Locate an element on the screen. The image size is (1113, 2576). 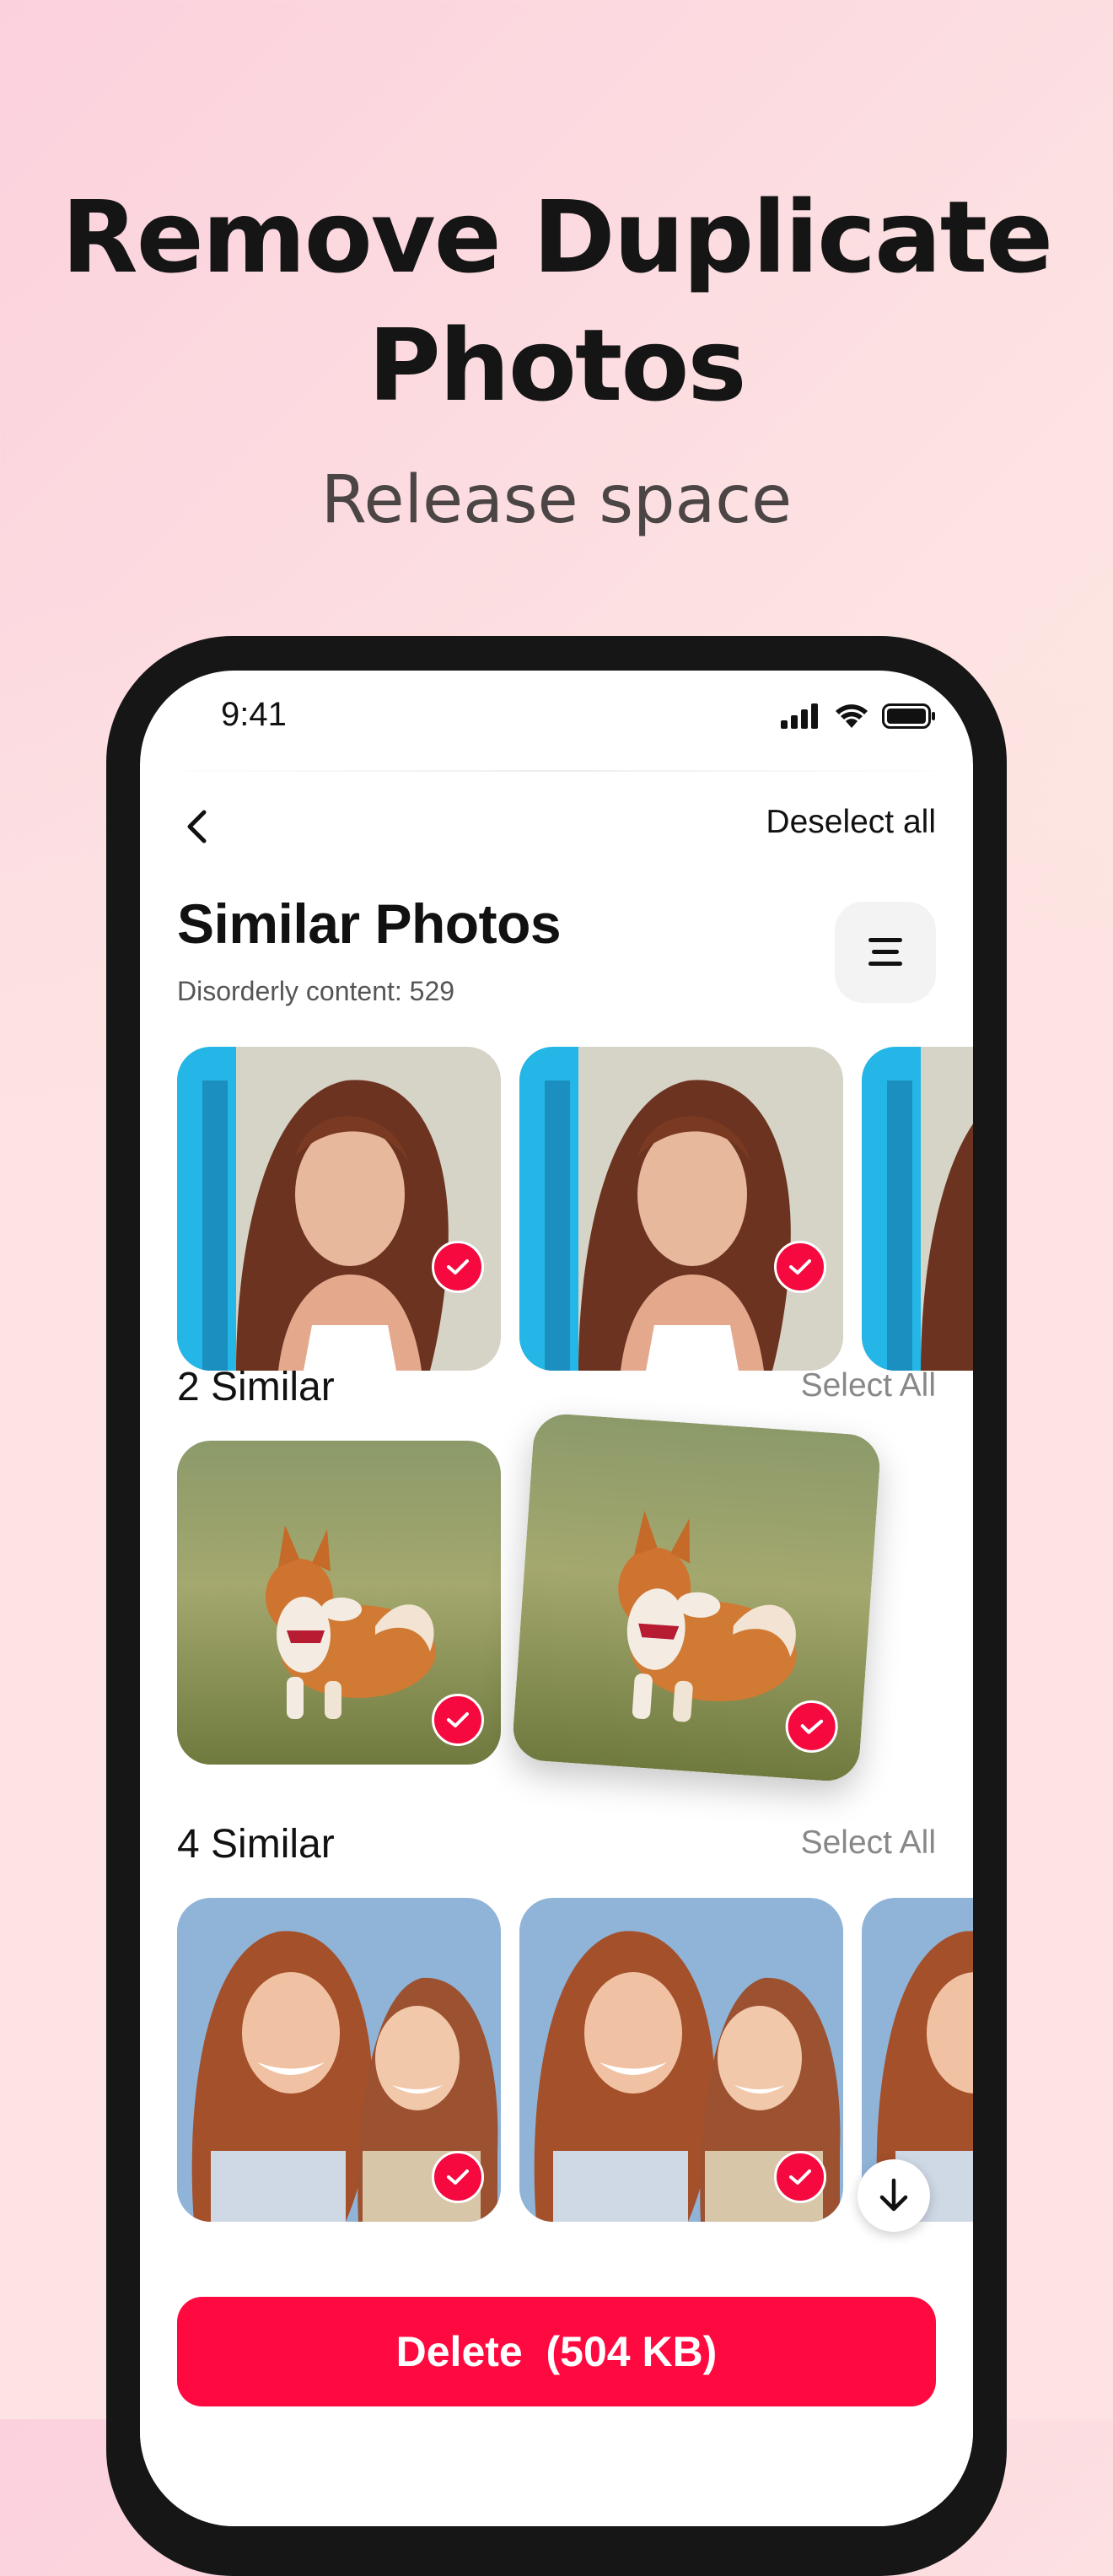
menu-button is located at coordinates (885, 952).